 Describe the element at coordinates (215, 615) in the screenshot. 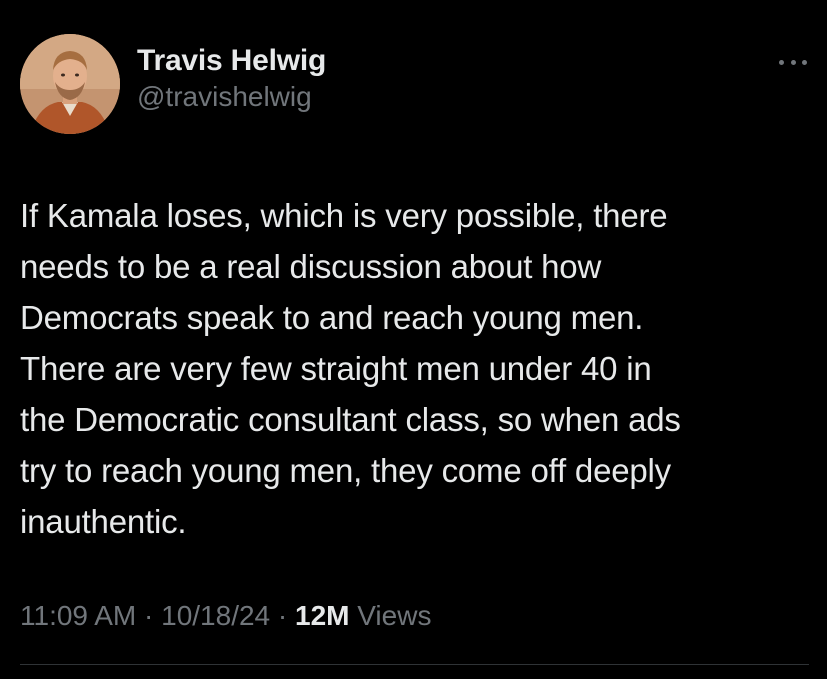

I see `tweet-date: 10/18/24` at that location.